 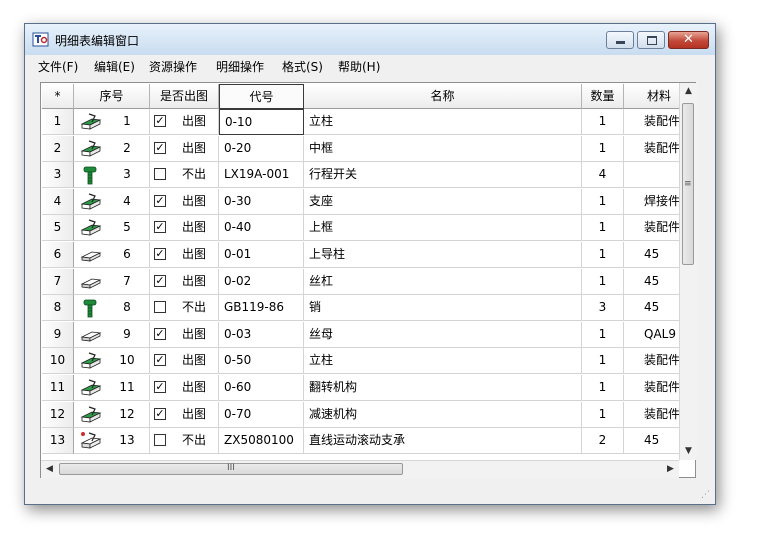 I want to click on code-cell: 0-02, so click(x=261, y=281).